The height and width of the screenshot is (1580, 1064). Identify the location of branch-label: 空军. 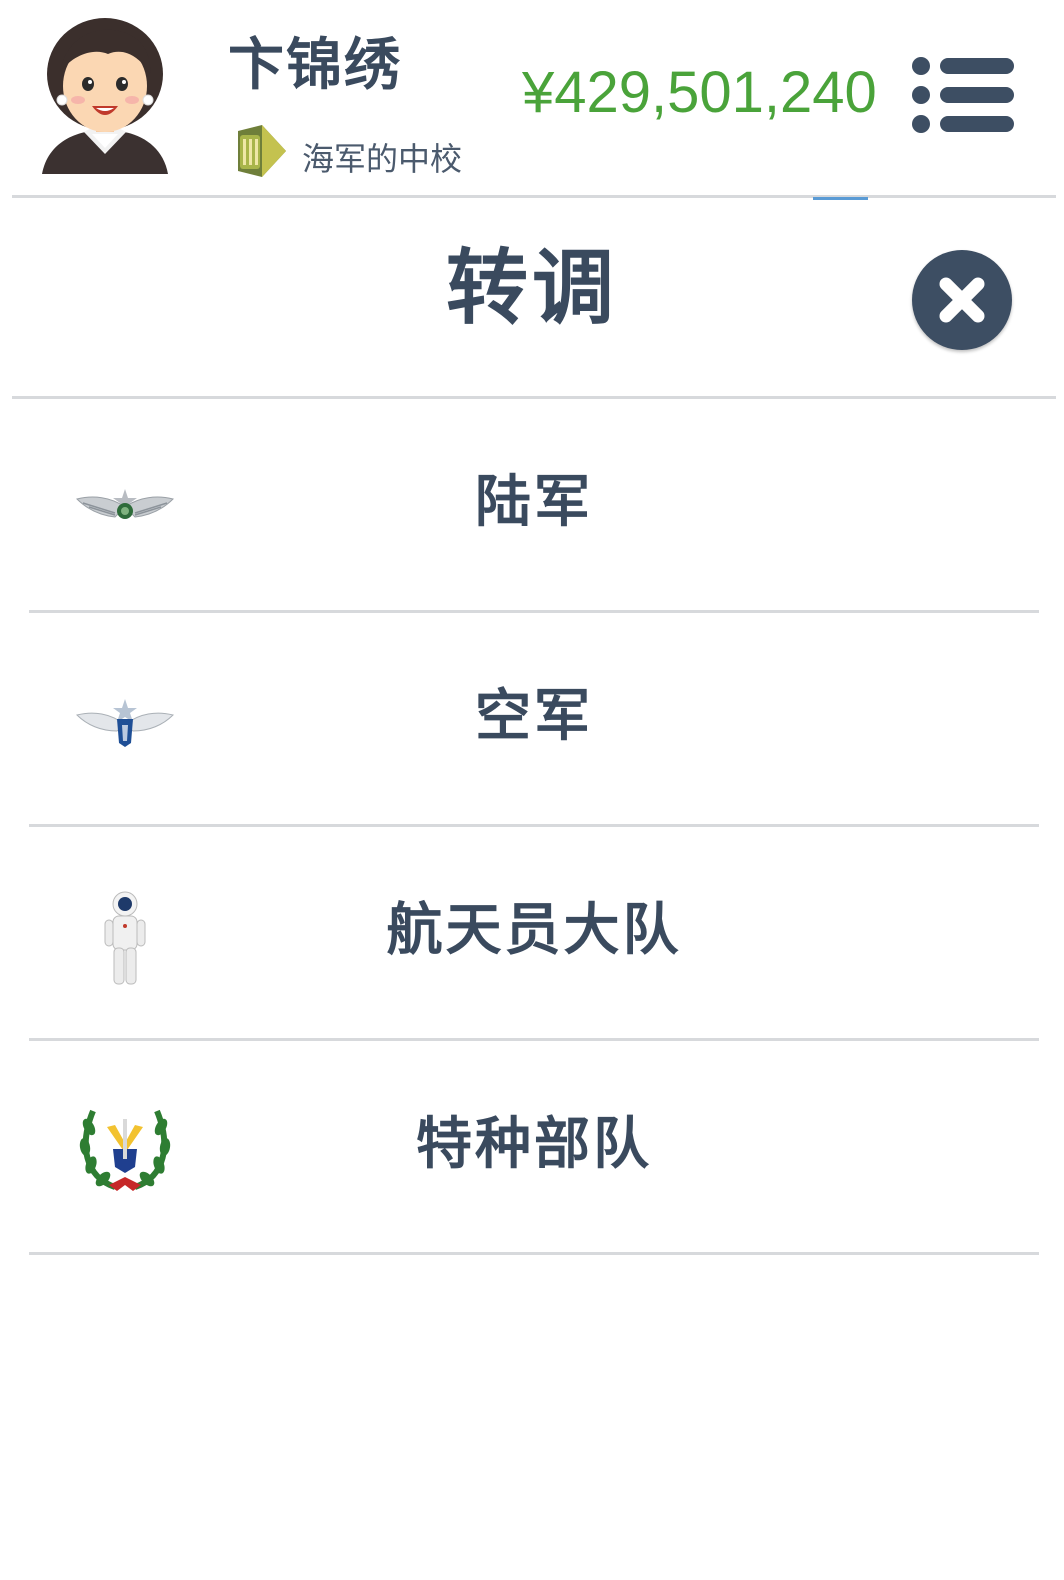
(534, 716).